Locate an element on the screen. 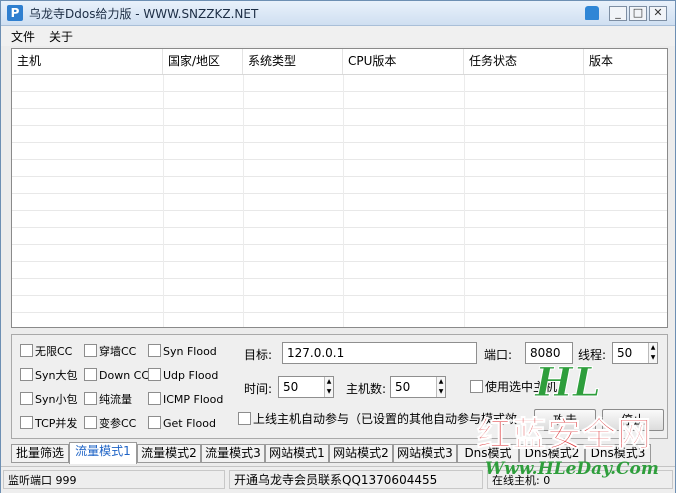  option-label: 穿墙CC is located at coordinates (118, 351).